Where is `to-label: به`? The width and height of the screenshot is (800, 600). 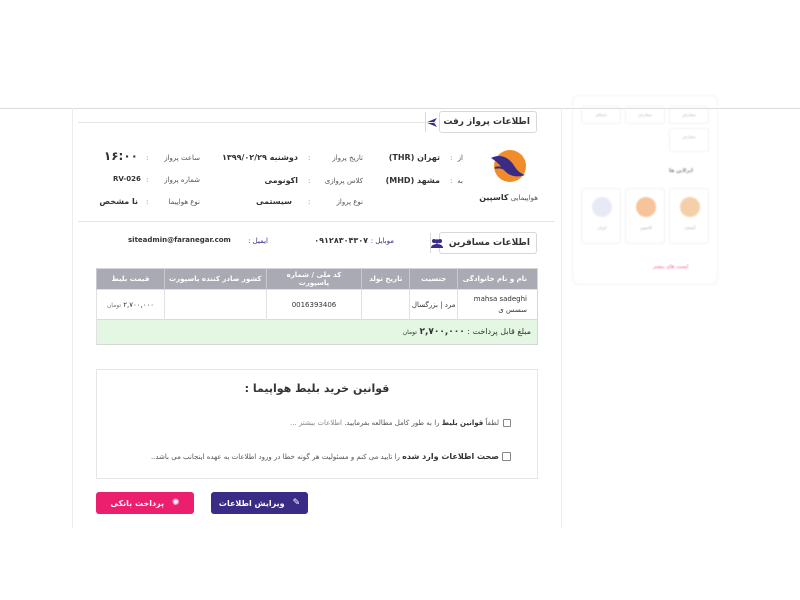
to-label: به is located at coordinates (460, 181).